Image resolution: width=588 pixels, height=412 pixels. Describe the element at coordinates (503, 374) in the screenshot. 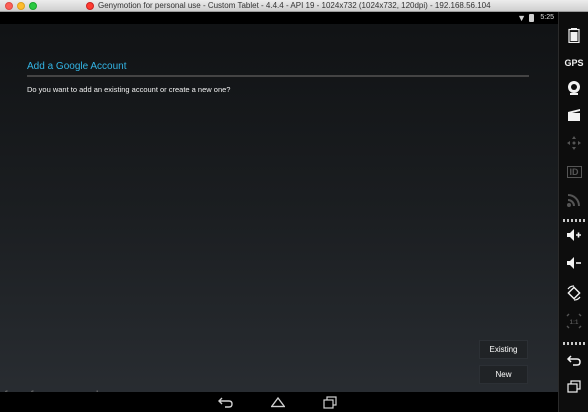

I see `new-account-button: New` at that location.